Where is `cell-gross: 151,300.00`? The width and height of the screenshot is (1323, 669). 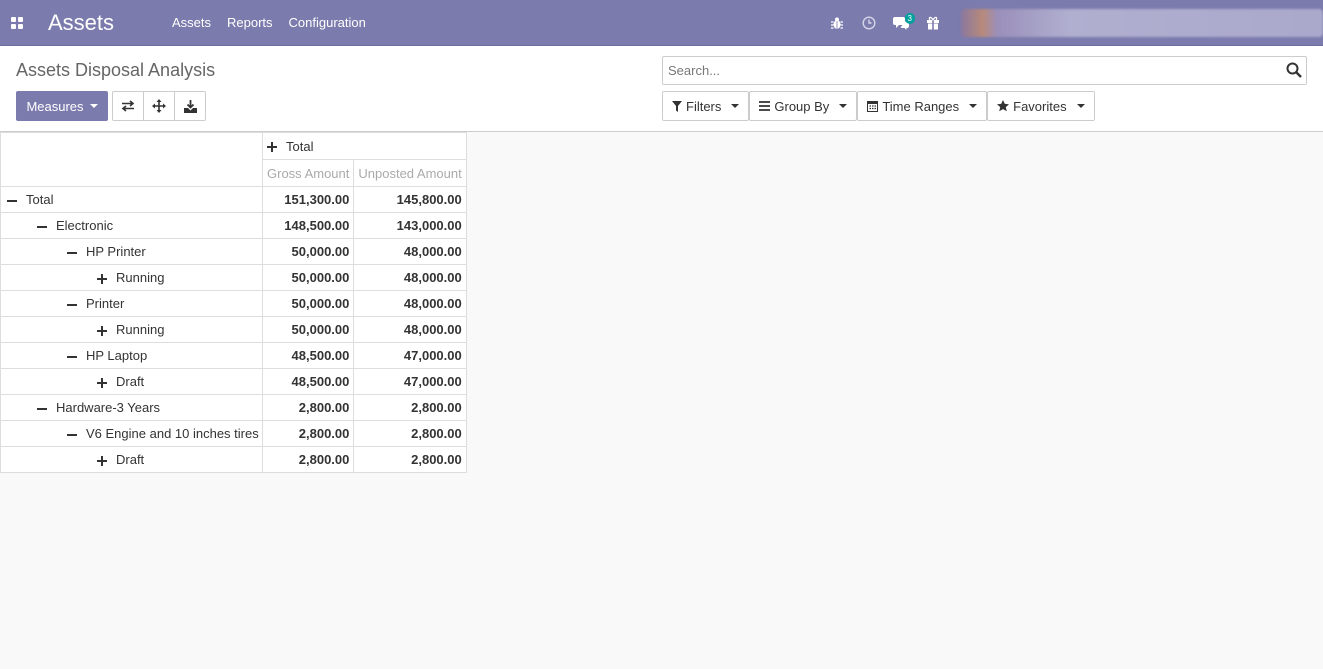
cell-gross: 151,300.00 is located at coordinates (308, 199).